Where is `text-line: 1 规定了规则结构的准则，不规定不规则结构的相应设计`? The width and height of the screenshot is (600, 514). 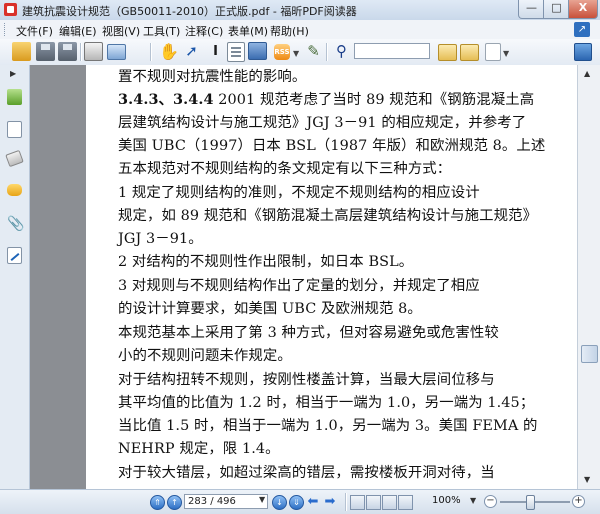
text-line: 1 规定了规则结构的准则，不规定不规则结构的相应设计 is located at coordinates (299, 193).